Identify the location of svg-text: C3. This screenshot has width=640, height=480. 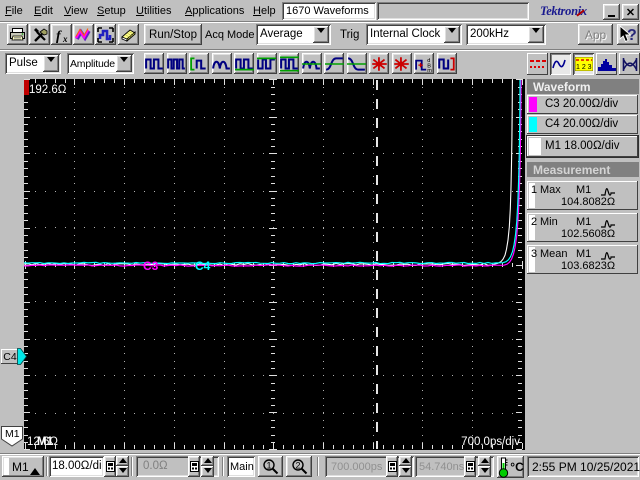
(151, 266).